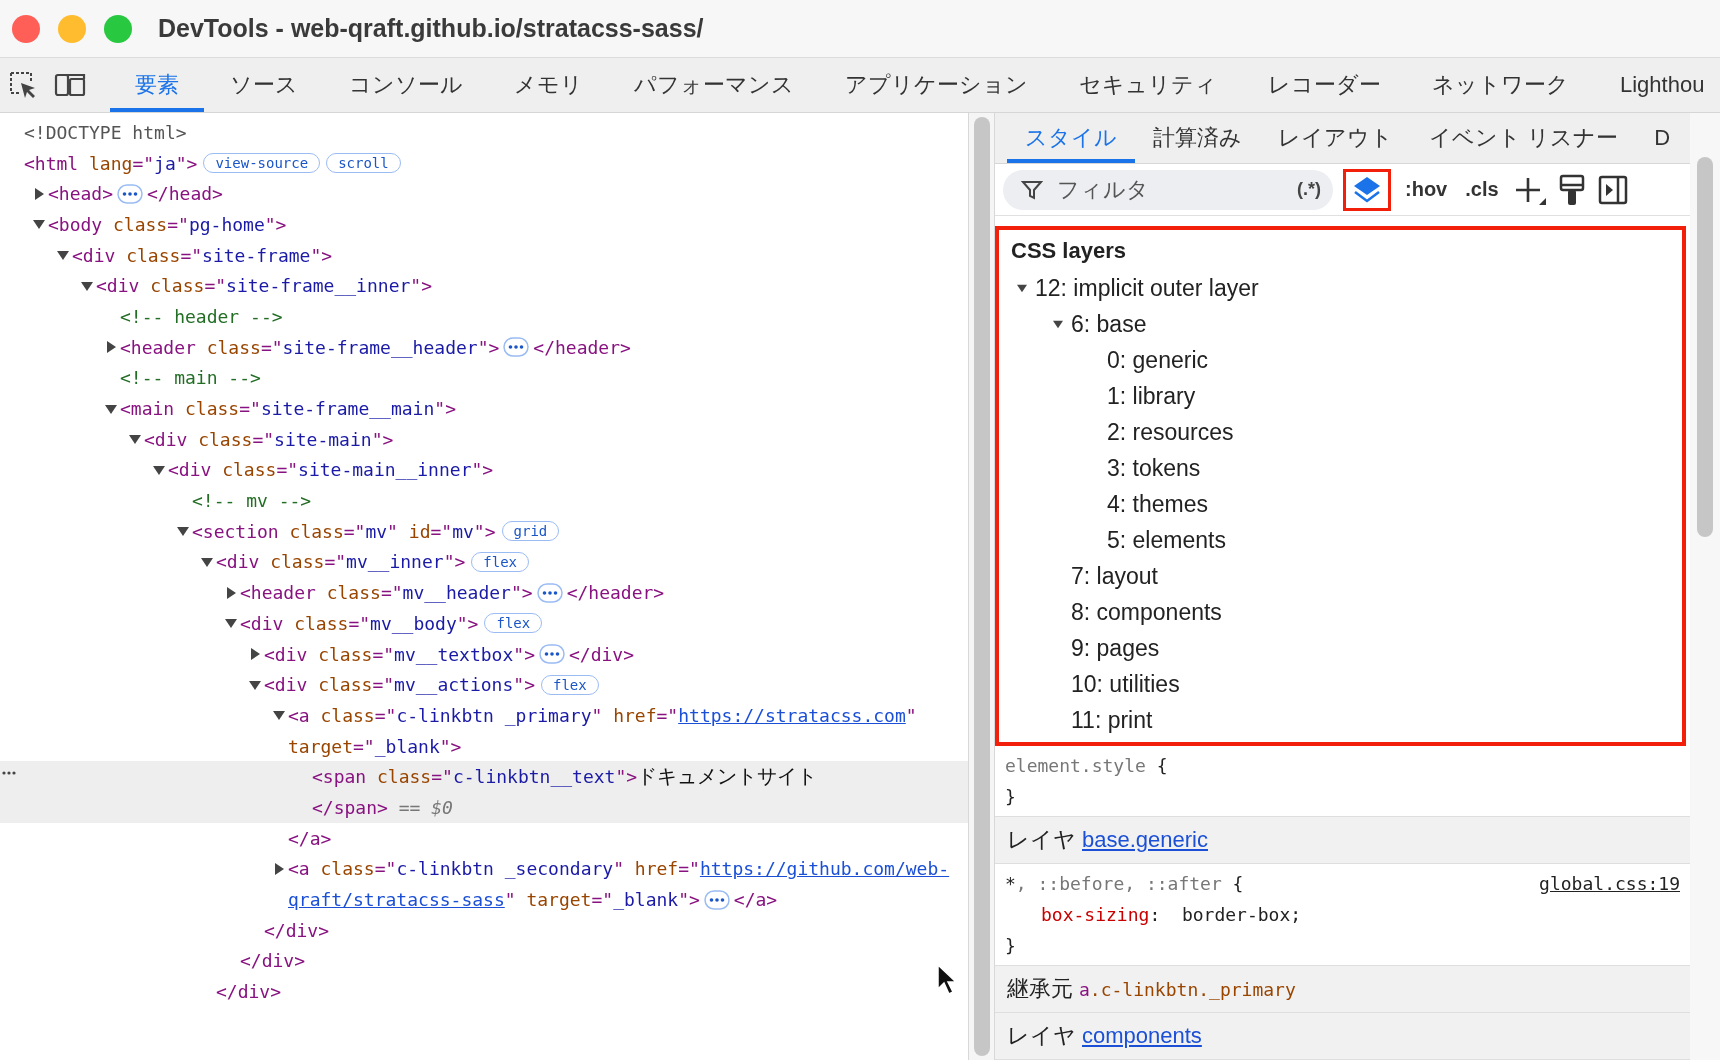  I want to click on dom-tree-row: <div class="site-frame">, so click(484, 255).